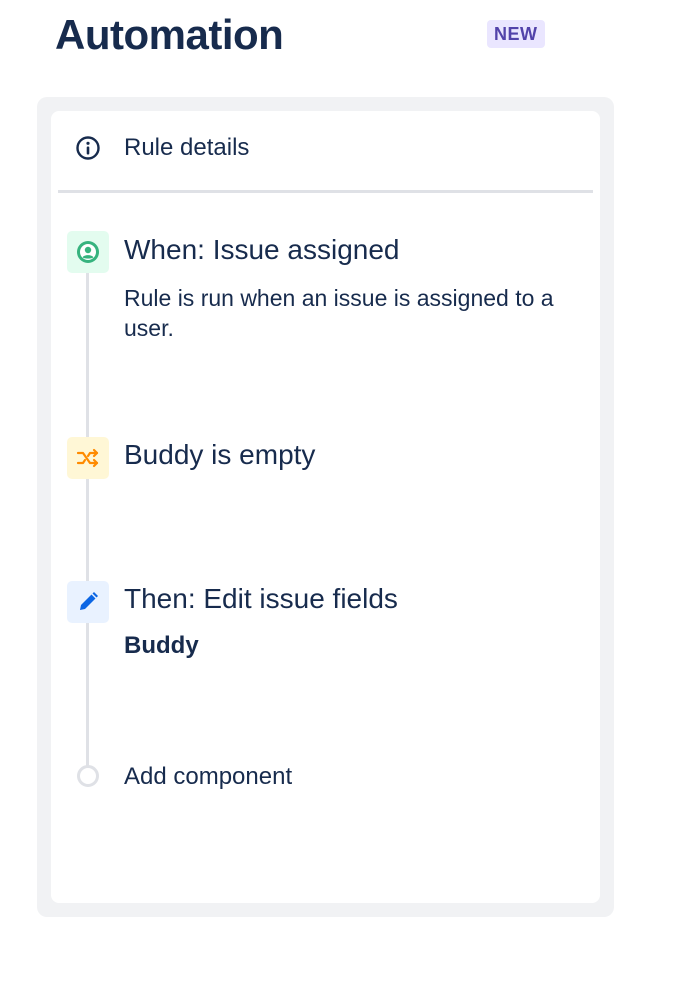 The width and height of the screenshot is (699, 998). Describe the element at coordinates (88, 148) in the screenshot. I see `info-icon` at that location.